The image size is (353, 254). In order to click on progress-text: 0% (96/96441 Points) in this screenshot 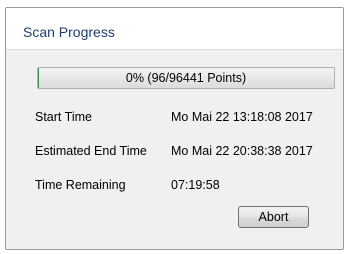, I will do `click(186, 78)`.